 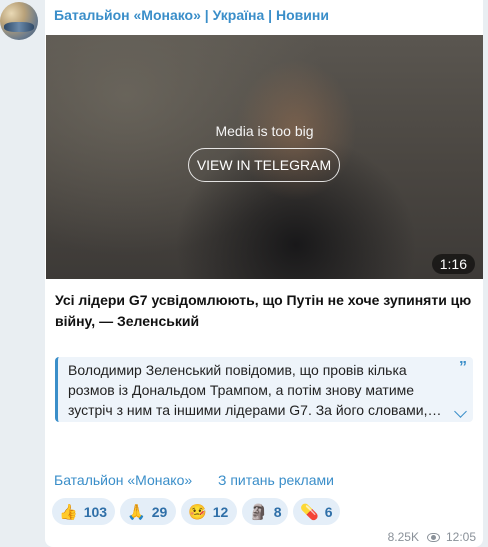 What do you see at coordinates (209, 511) in the screenshot?
I see `reaction-sick-face: 🤒 12` at bounding box center [209, 511].